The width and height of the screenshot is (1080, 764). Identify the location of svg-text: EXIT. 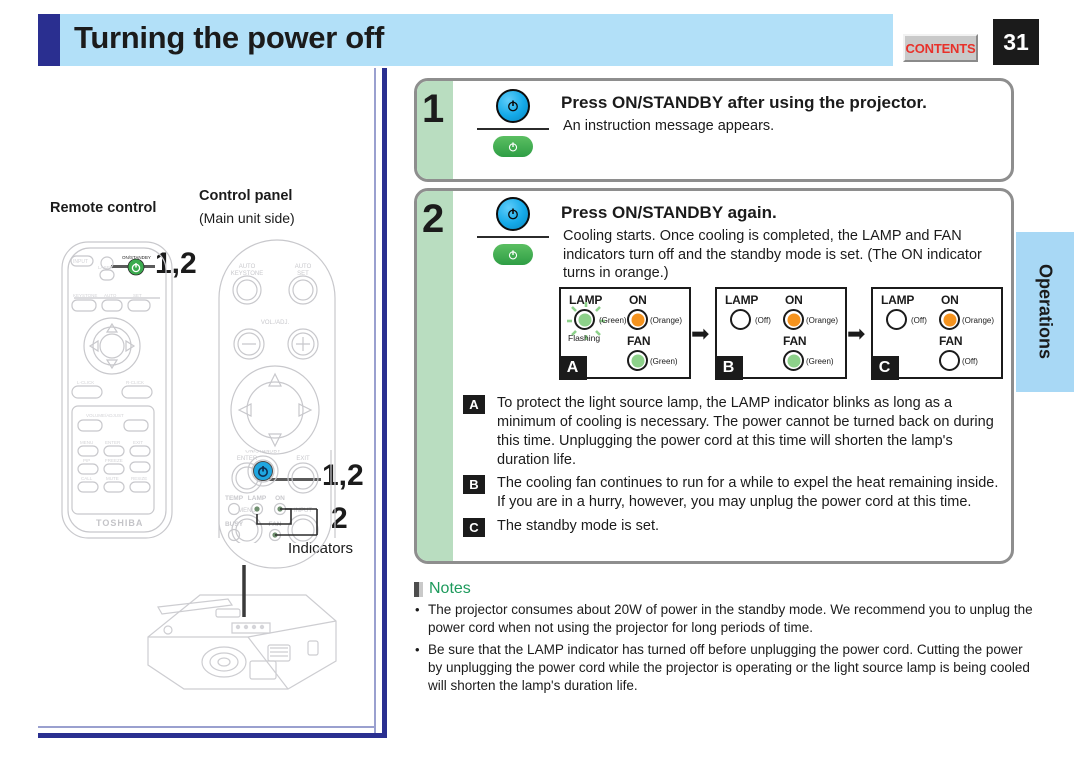
(138, 442).